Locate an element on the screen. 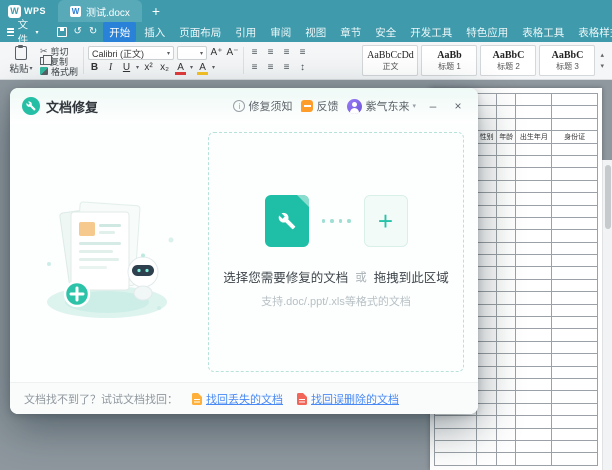 This screenshot has height=470, width=612. font-name-value: Calibri (正文) is located at coordinates (118, 53).